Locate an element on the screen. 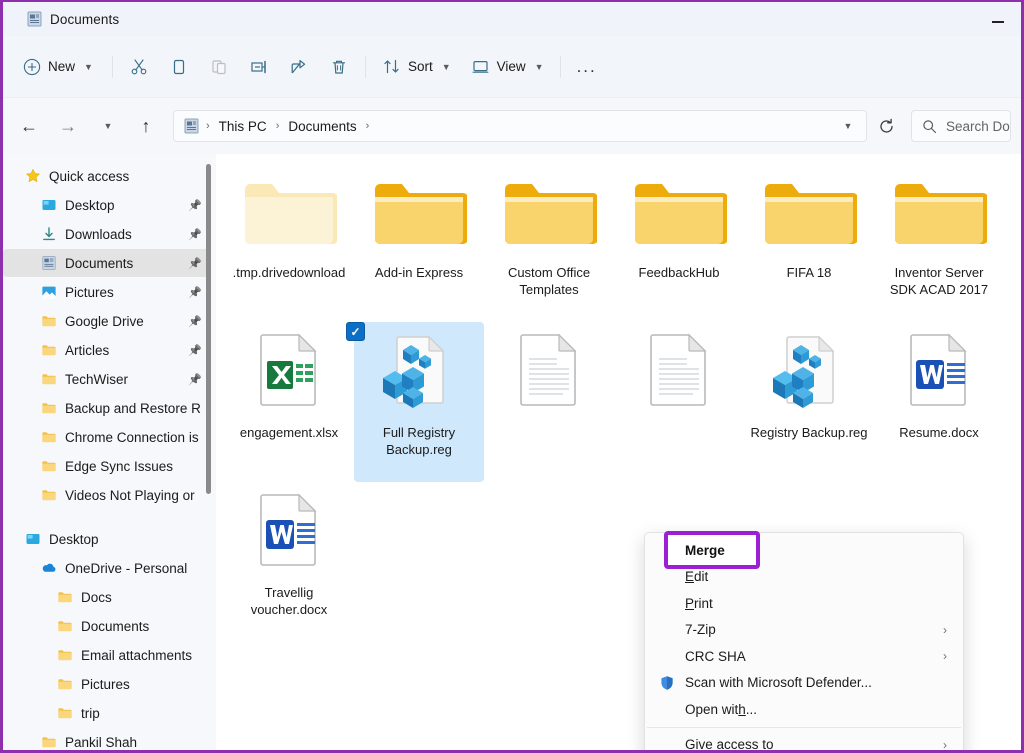  sort-icon is located at coordinates (391, 66).